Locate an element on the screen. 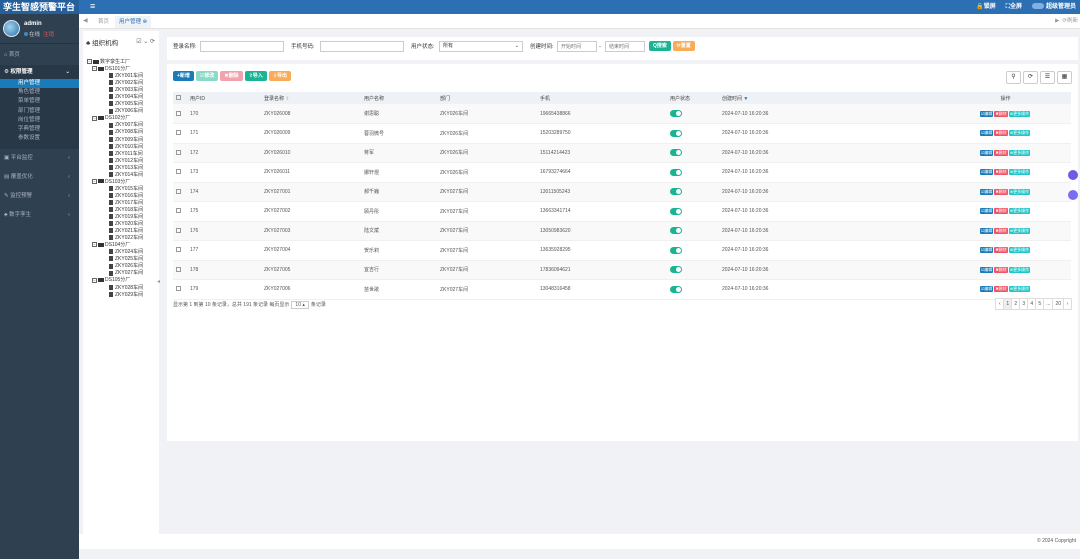 This screenshot has width=1080, height=559. refresh-icon: ⟳ is located at coordinates (1030, 77).